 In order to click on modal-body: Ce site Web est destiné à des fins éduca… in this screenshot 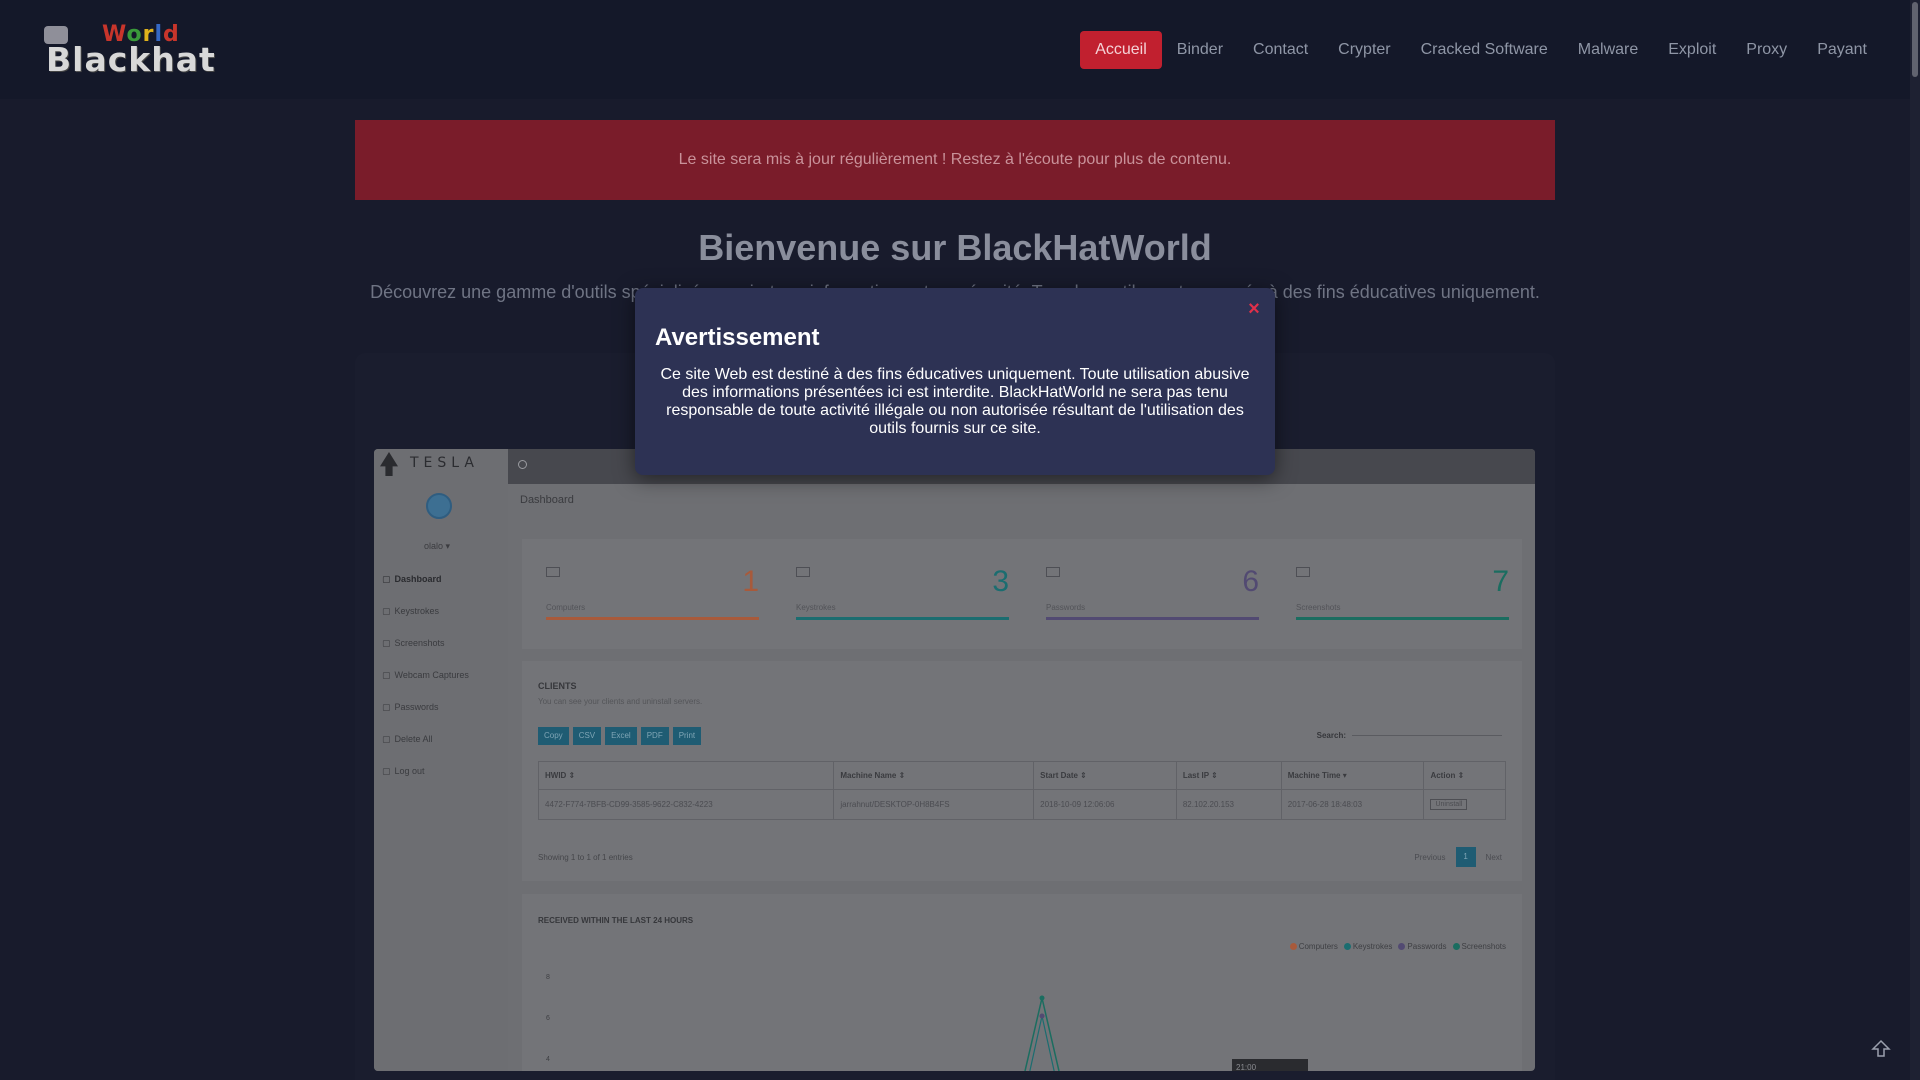, I will do `click(955, 401)`.